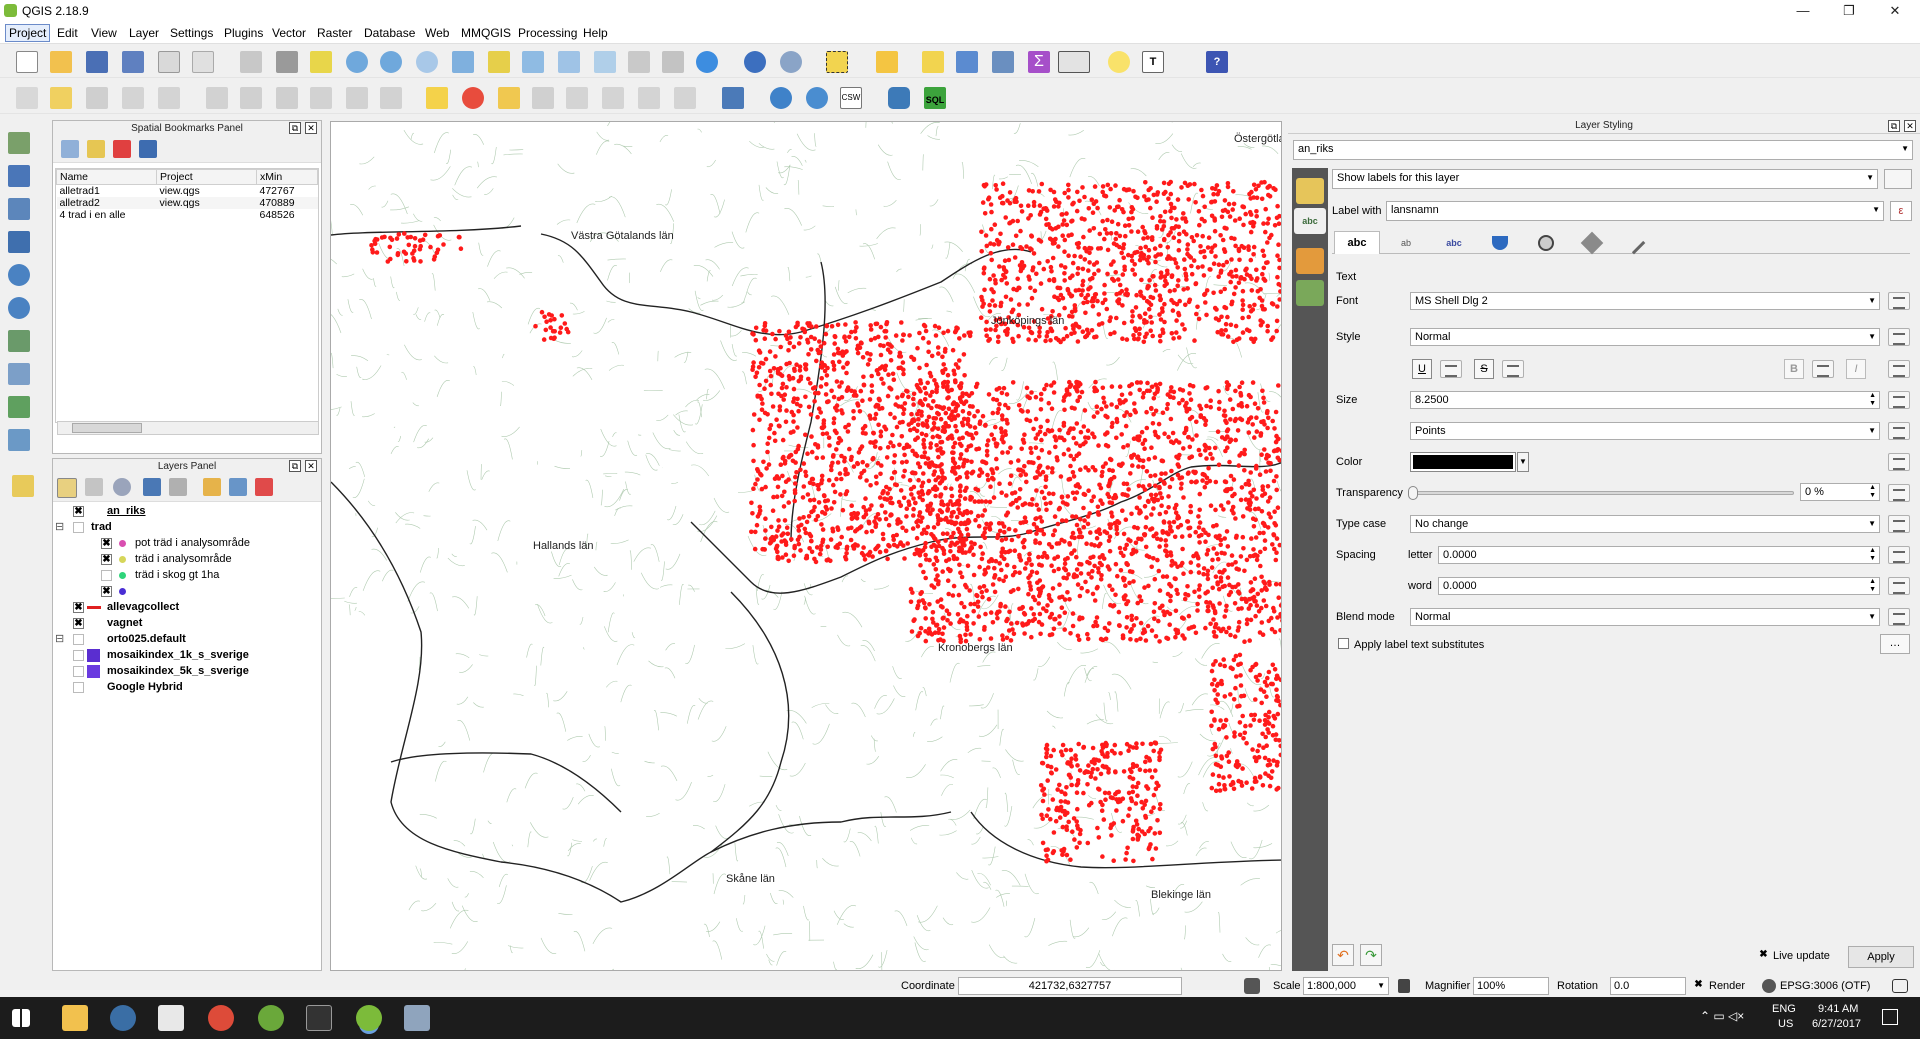  What do you see at coordinates (251, 98) in the screenshot?
I see `node-edit-icon` at bounding box center [251, 98].